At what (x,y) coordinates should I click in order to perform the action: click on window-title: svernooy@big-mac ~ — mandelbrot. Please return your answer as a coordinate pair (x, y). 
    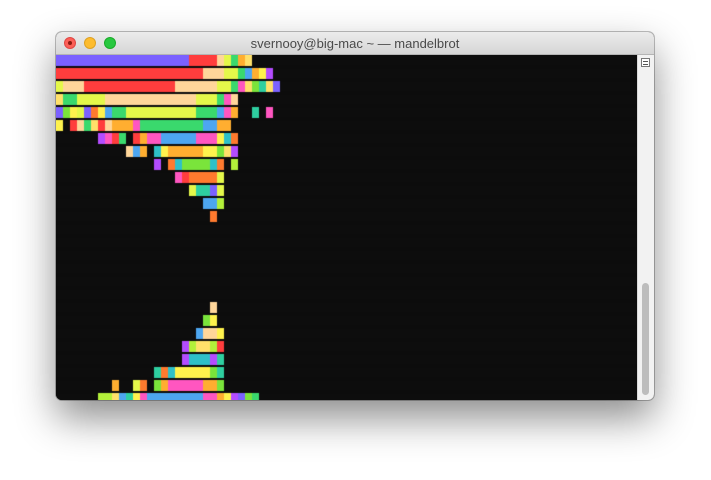
    Looking at the image, I should click on (355, 43).